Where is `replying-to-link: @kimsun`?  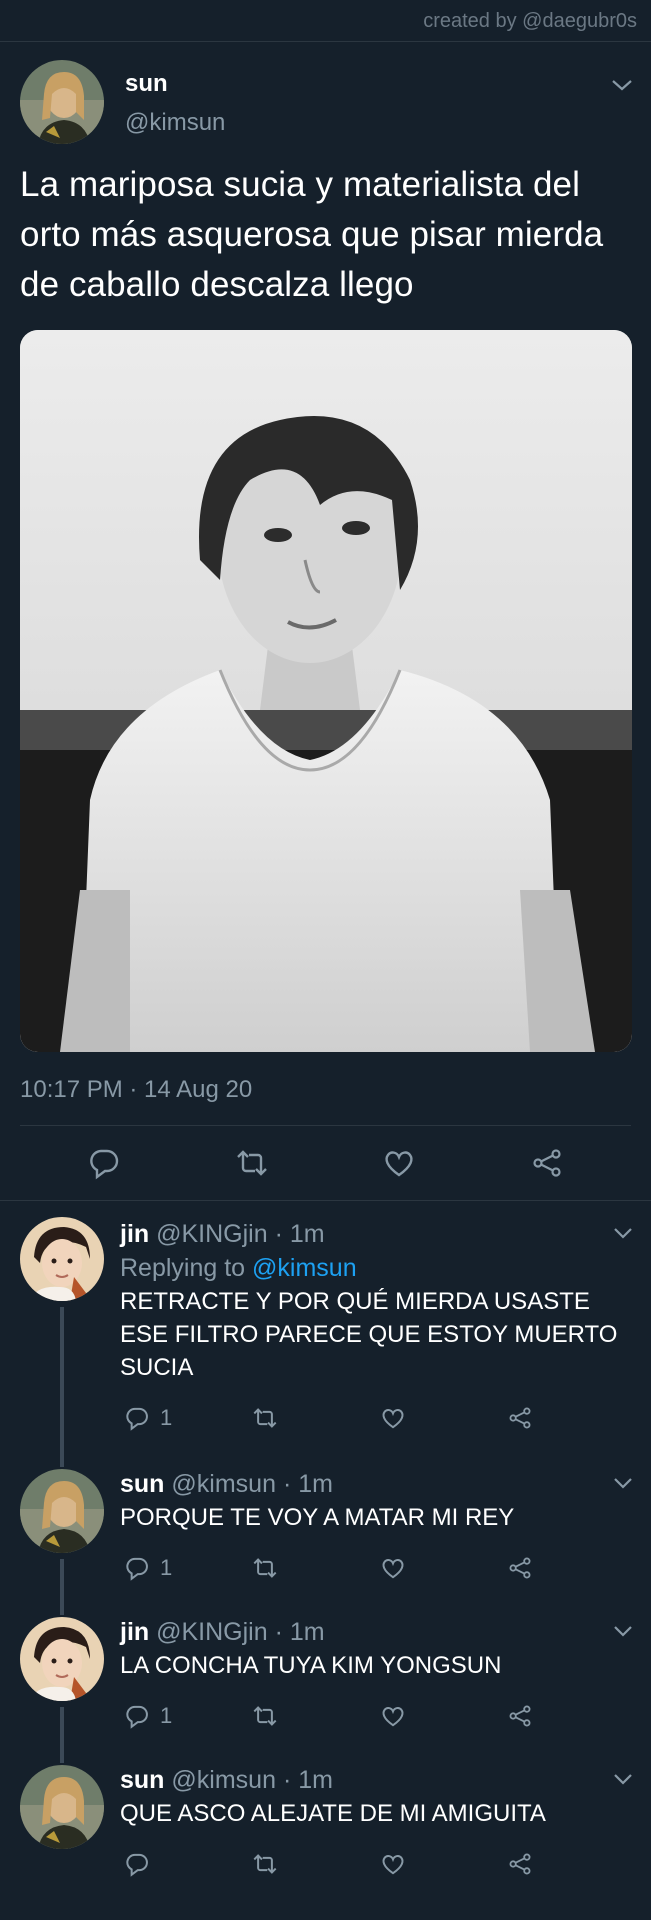
replying-to-link: @kimsun is located at coordinates (304, 1268).